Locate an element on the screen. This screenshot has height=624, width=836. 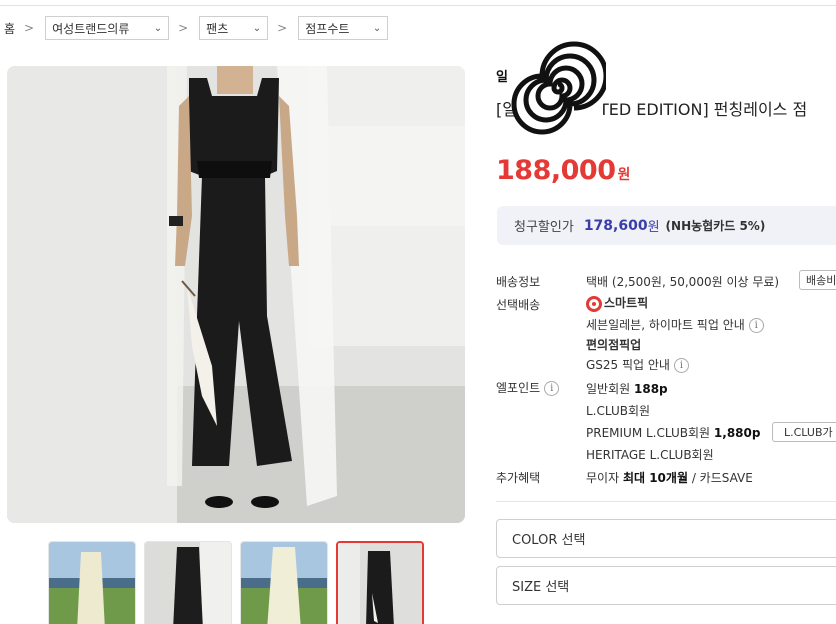
smartpick-label: 스마트픽 is located at coordinates (626, 303).